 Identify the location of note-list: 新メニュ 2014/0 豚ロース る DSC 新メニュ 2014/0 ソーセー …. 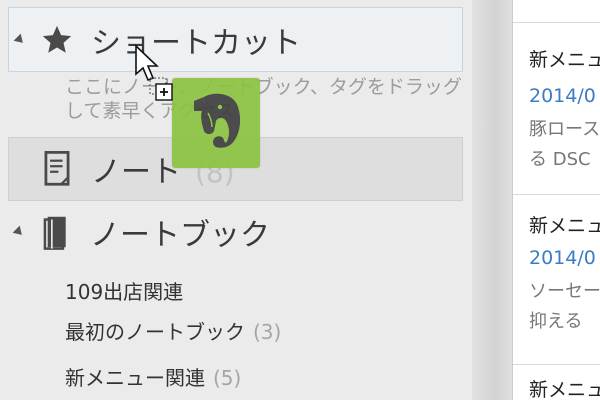
(556, 200).